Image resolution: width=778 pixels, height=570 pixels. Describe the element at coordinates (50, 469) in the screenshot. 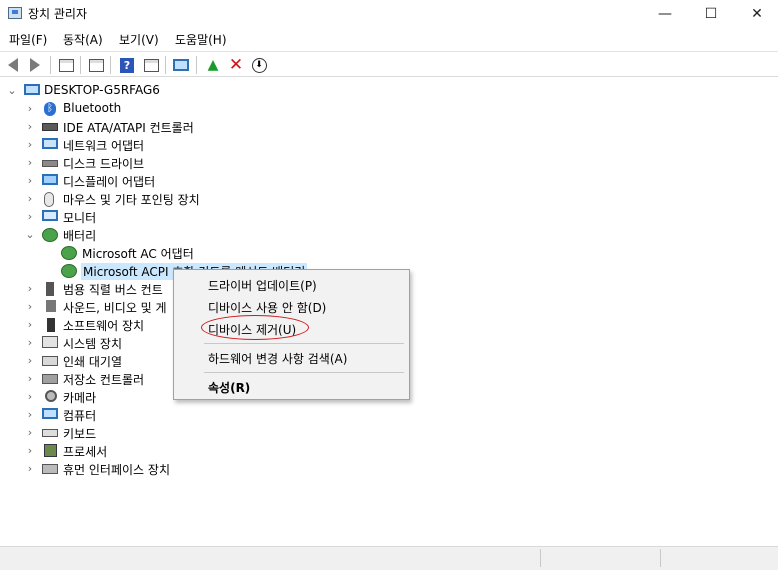

I see `hid-icon` at that location.